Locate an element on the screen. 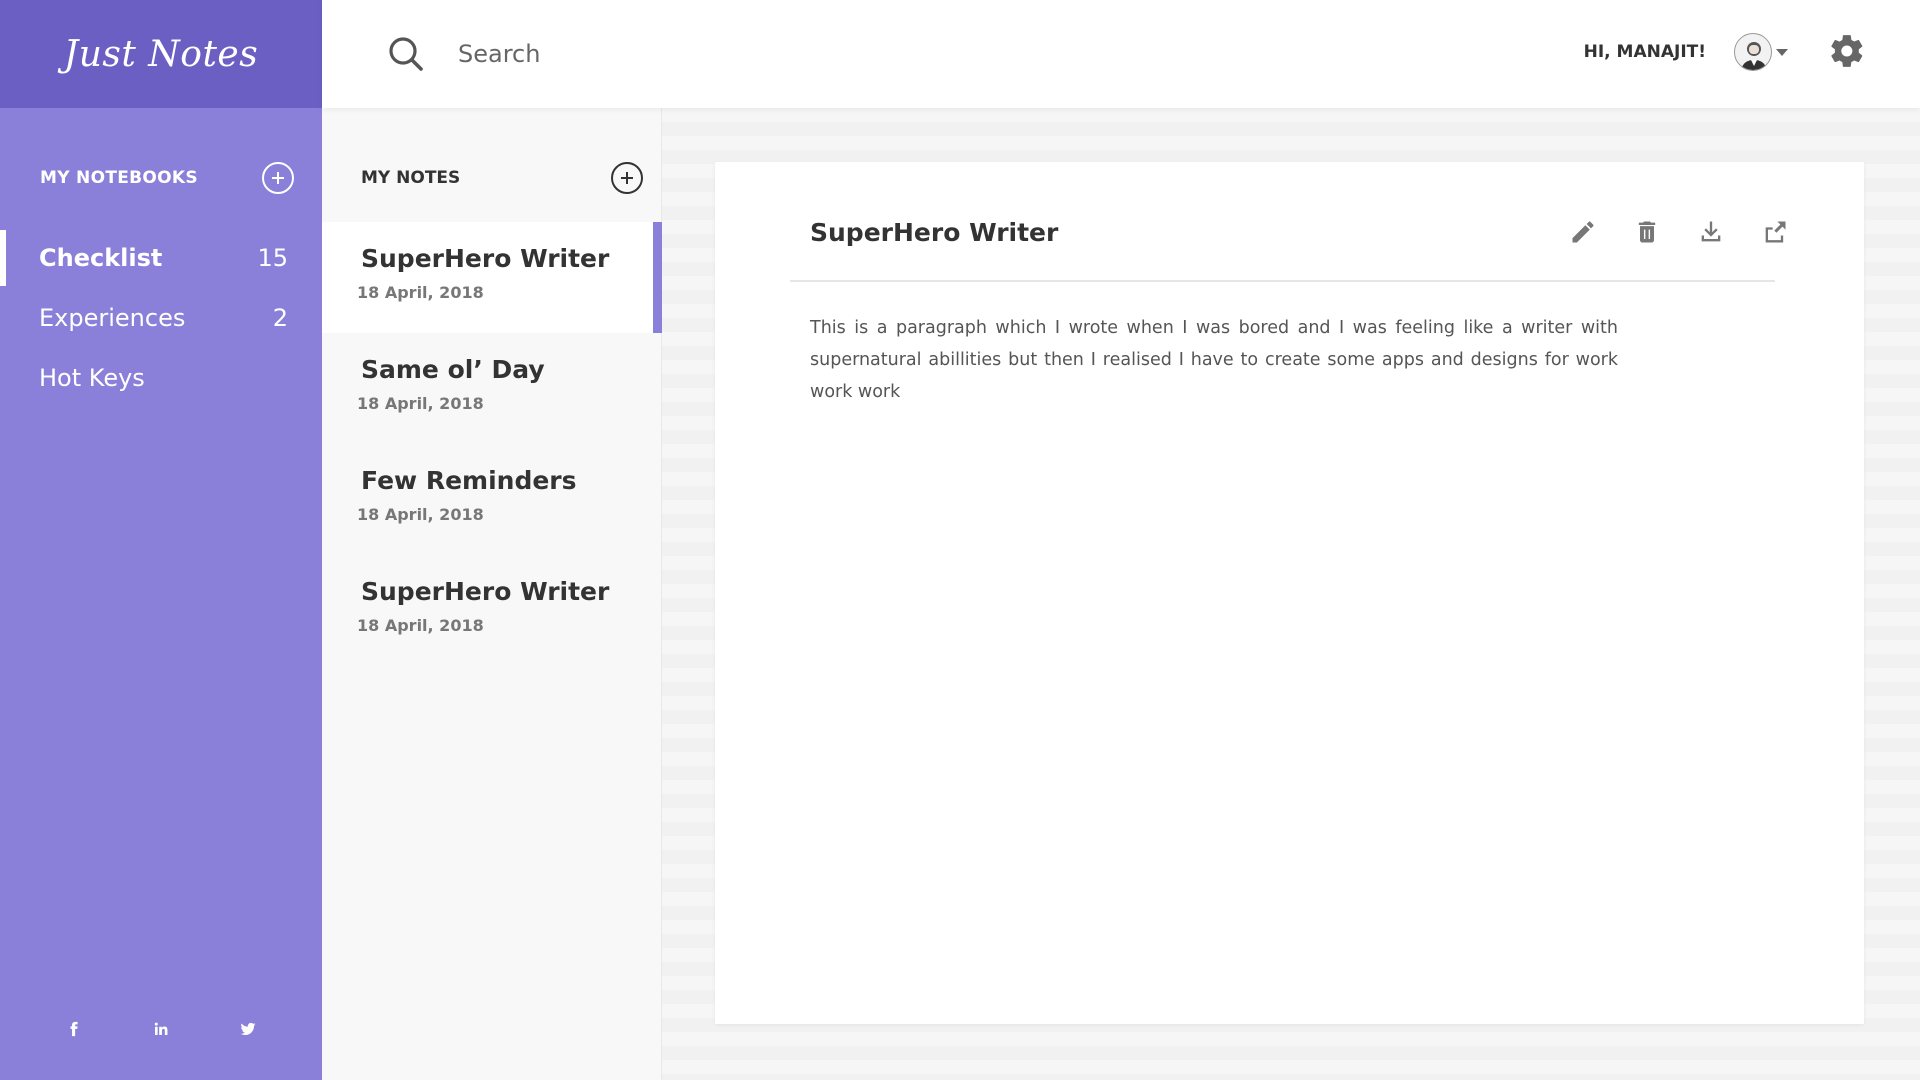  share-icon is located at coordinates (1775, 232).